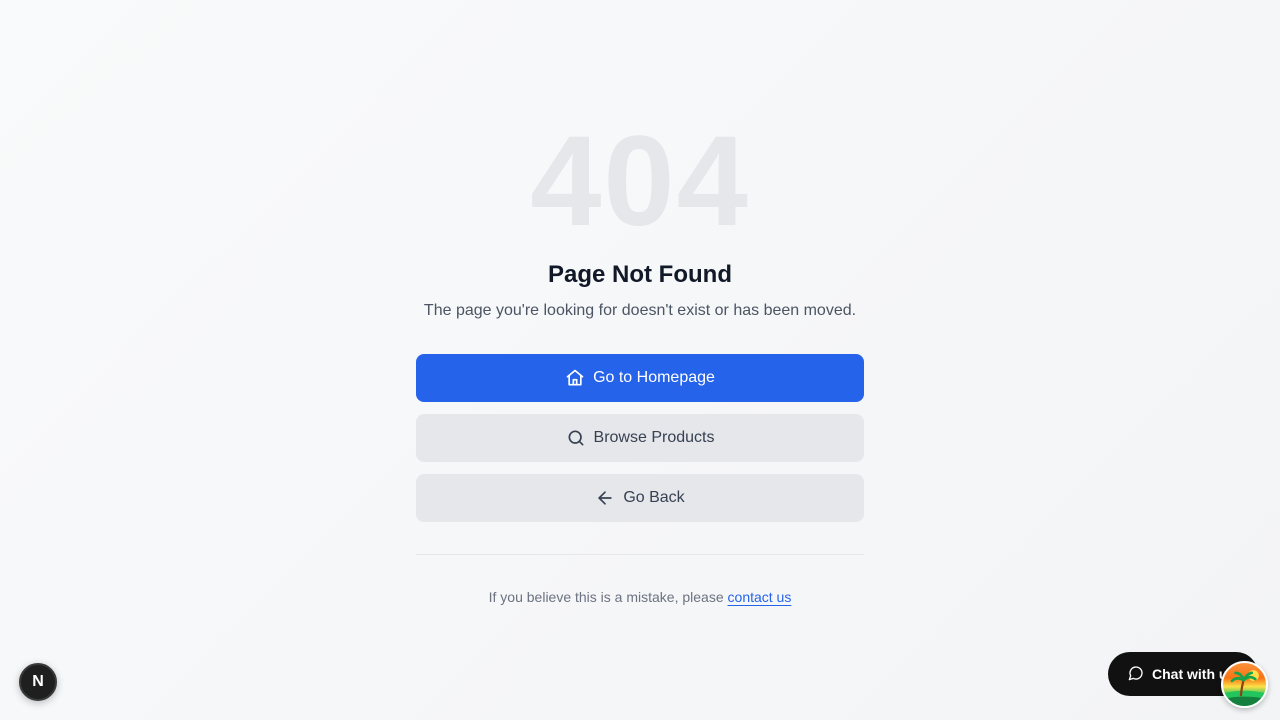 Image resolution: width=1280 pixels, height=720 pixels. I want to click on go-back-button: Go Back, so click(640, 498).